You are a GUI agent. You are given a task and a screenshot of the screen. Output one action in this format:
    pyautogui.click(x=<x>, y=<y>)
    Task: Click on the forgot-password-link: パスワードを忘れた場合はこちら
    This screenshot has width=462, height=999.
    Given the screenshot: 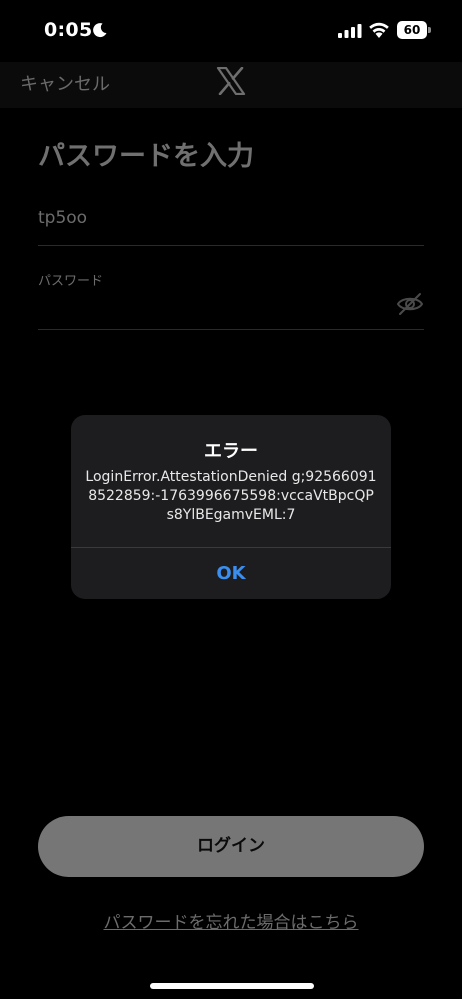 What is the action you would take?
    pyautogui.click(x=231, y=920)
    